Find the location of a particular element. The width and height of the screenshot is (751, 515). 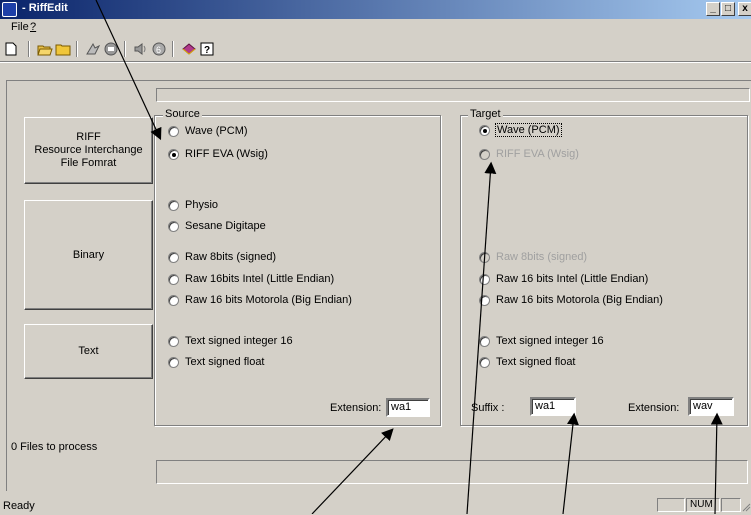

target-suffix-label: Suffix : is located at coordinates (488, 408).